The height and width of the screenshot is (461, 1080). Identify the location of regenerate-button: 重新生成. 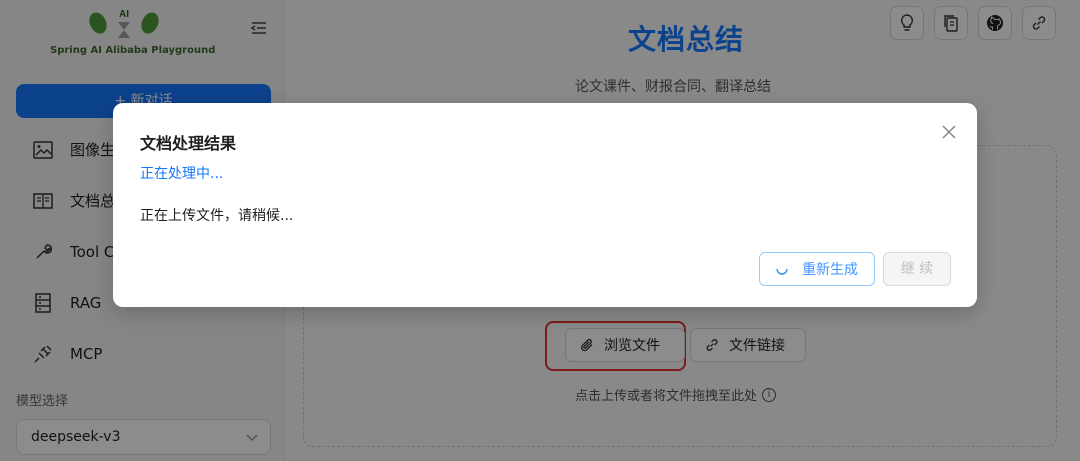
(817, 269).